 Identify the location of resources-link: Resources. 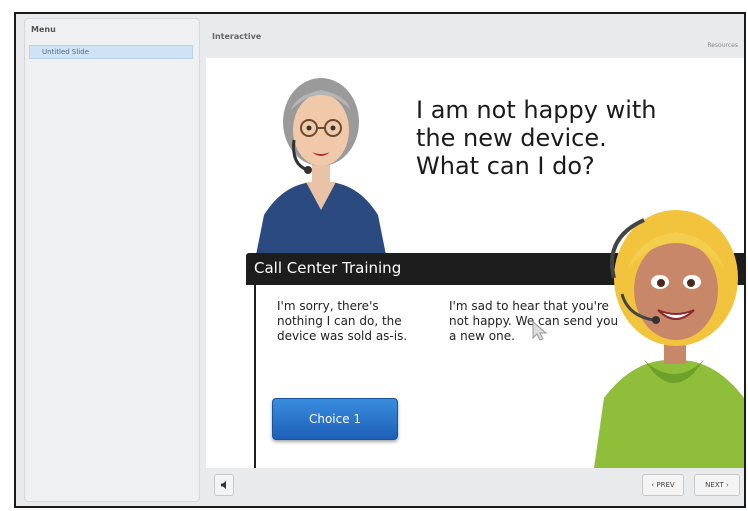
(722, 45).